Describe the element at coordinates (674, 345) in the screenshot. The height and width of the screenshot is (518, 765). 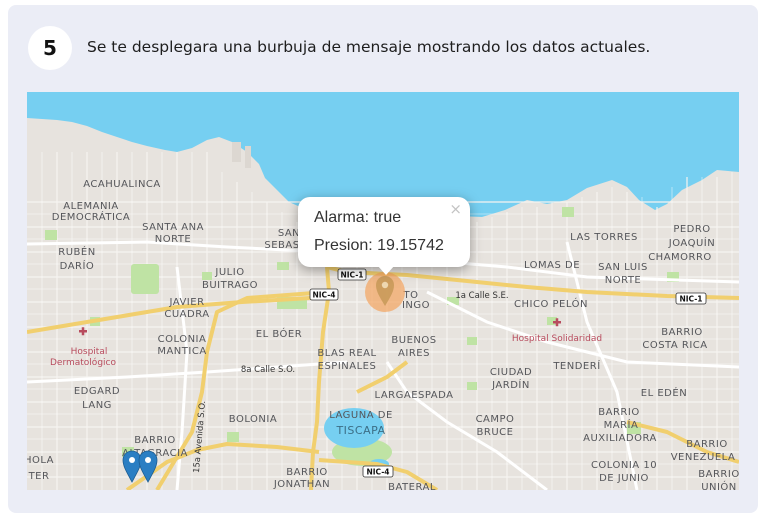
I see `svg-text: COSTA RICA` at that location.